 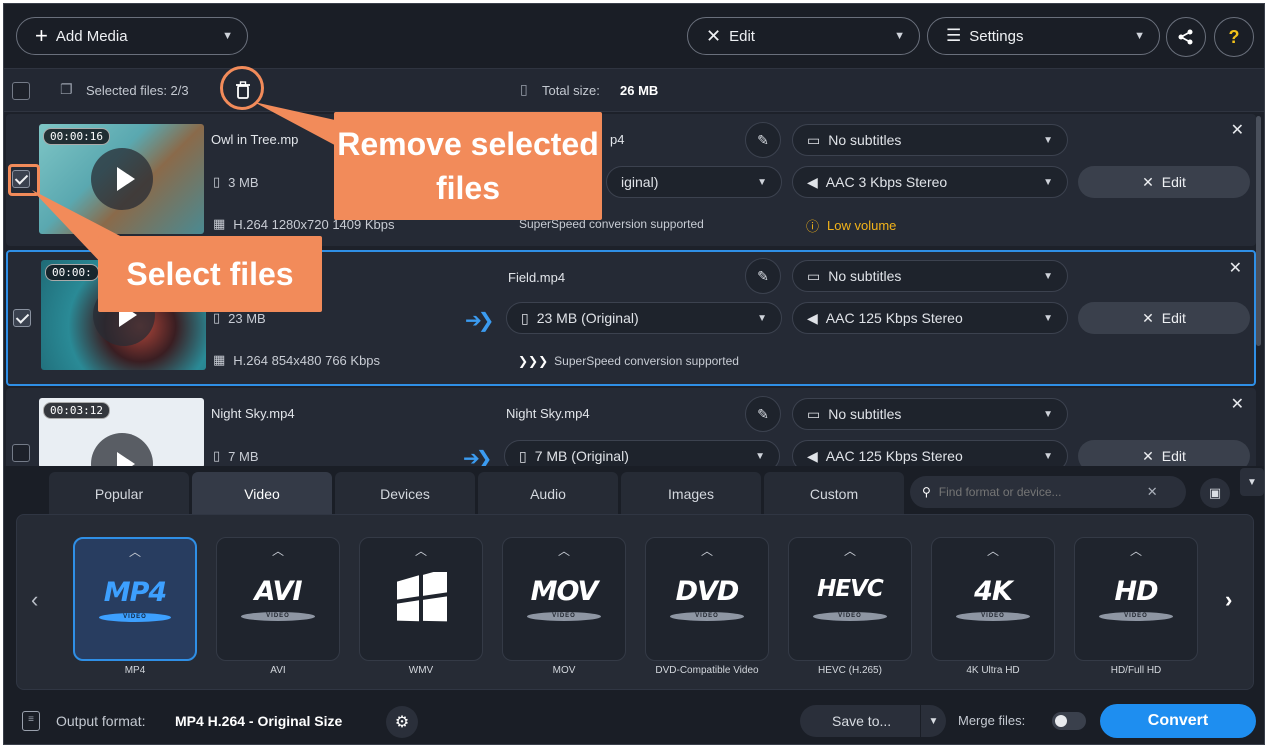 I want to click on film-icon: ▦, so click(x=219, y=223).